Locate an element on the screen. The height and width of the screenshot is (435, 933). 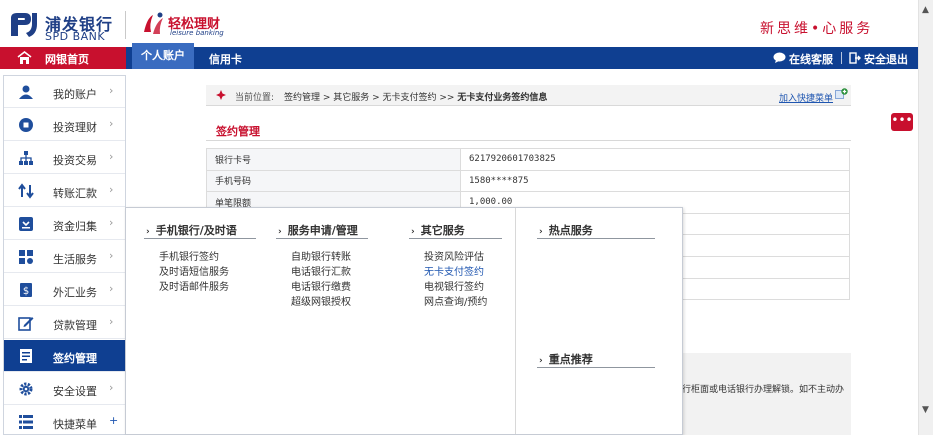
sidebar-item-my-account: 我的账户 › is located at coordinates (64, 92).